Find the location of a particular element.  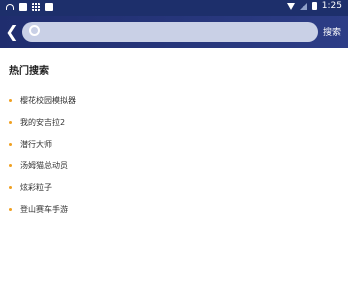

list-item: 潜行大师 is located at coordinates (42, 144).